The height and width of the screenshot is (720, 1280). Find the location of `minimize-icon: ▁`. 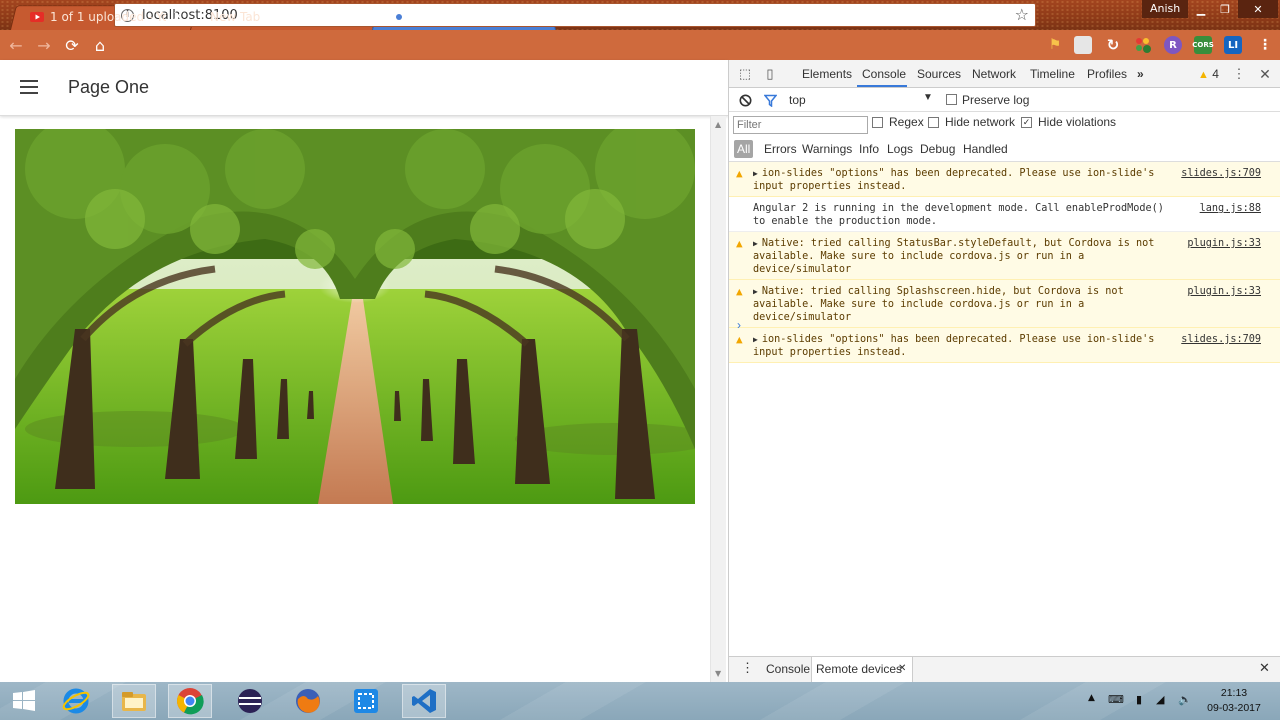

minimize-icon: ▁ is located at coordinates (1201, 9).